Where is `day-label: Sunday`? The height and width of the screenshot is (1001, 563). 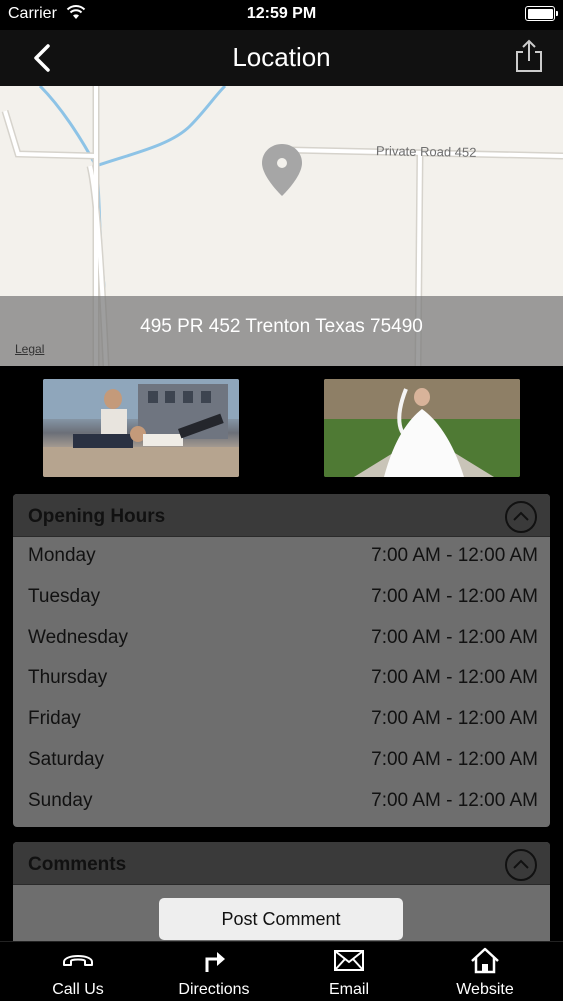 day-label: Sunday is located at coordinates (60, 800).